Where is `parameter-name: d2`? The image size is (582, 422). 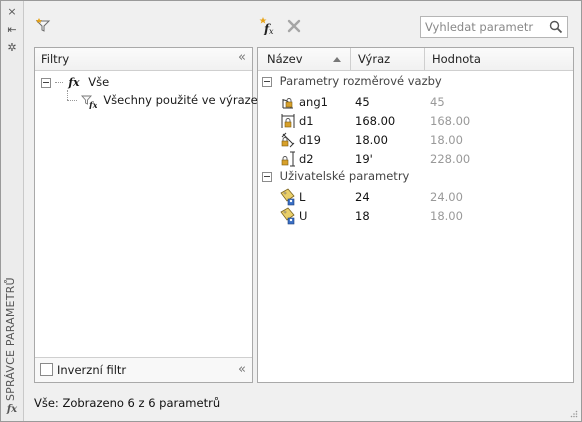
parameter-name: d2 is located at coordinates (306, 159).